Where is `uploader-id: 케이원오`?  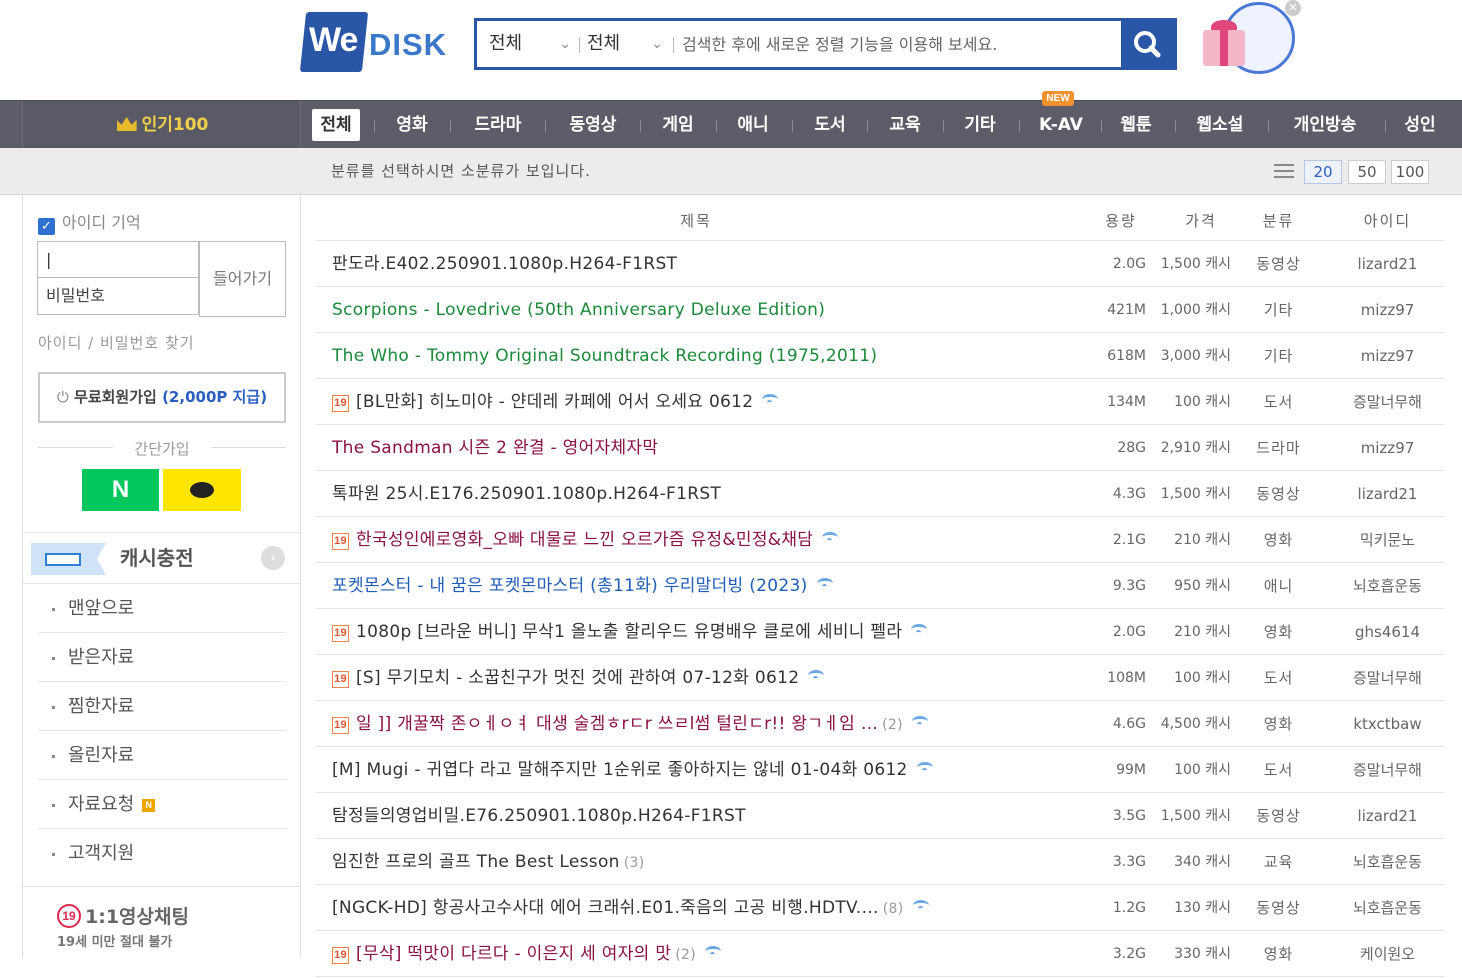 uploader-id: 케이원오 is located at coordinates (1387, 954).